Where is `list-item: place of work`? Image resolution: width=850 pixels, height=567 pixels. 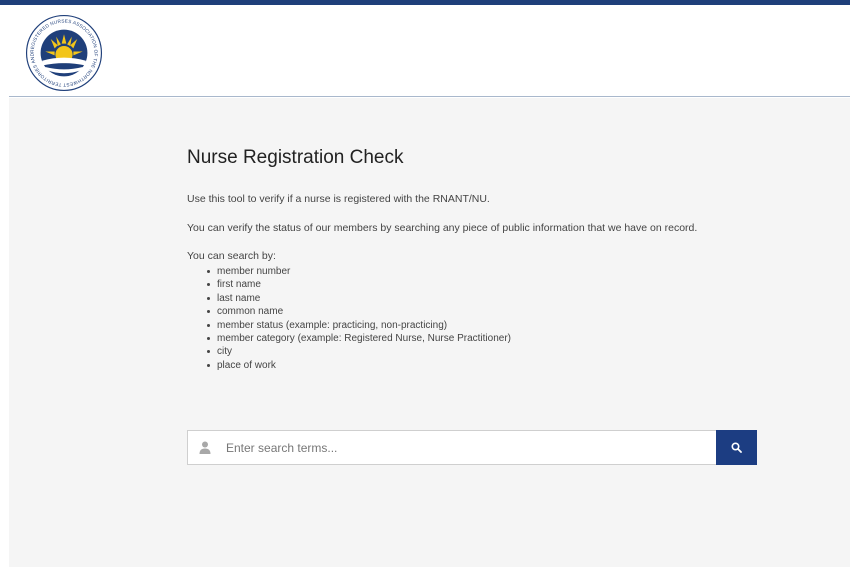
list-item: place of work is located at coordinates (487, 365).